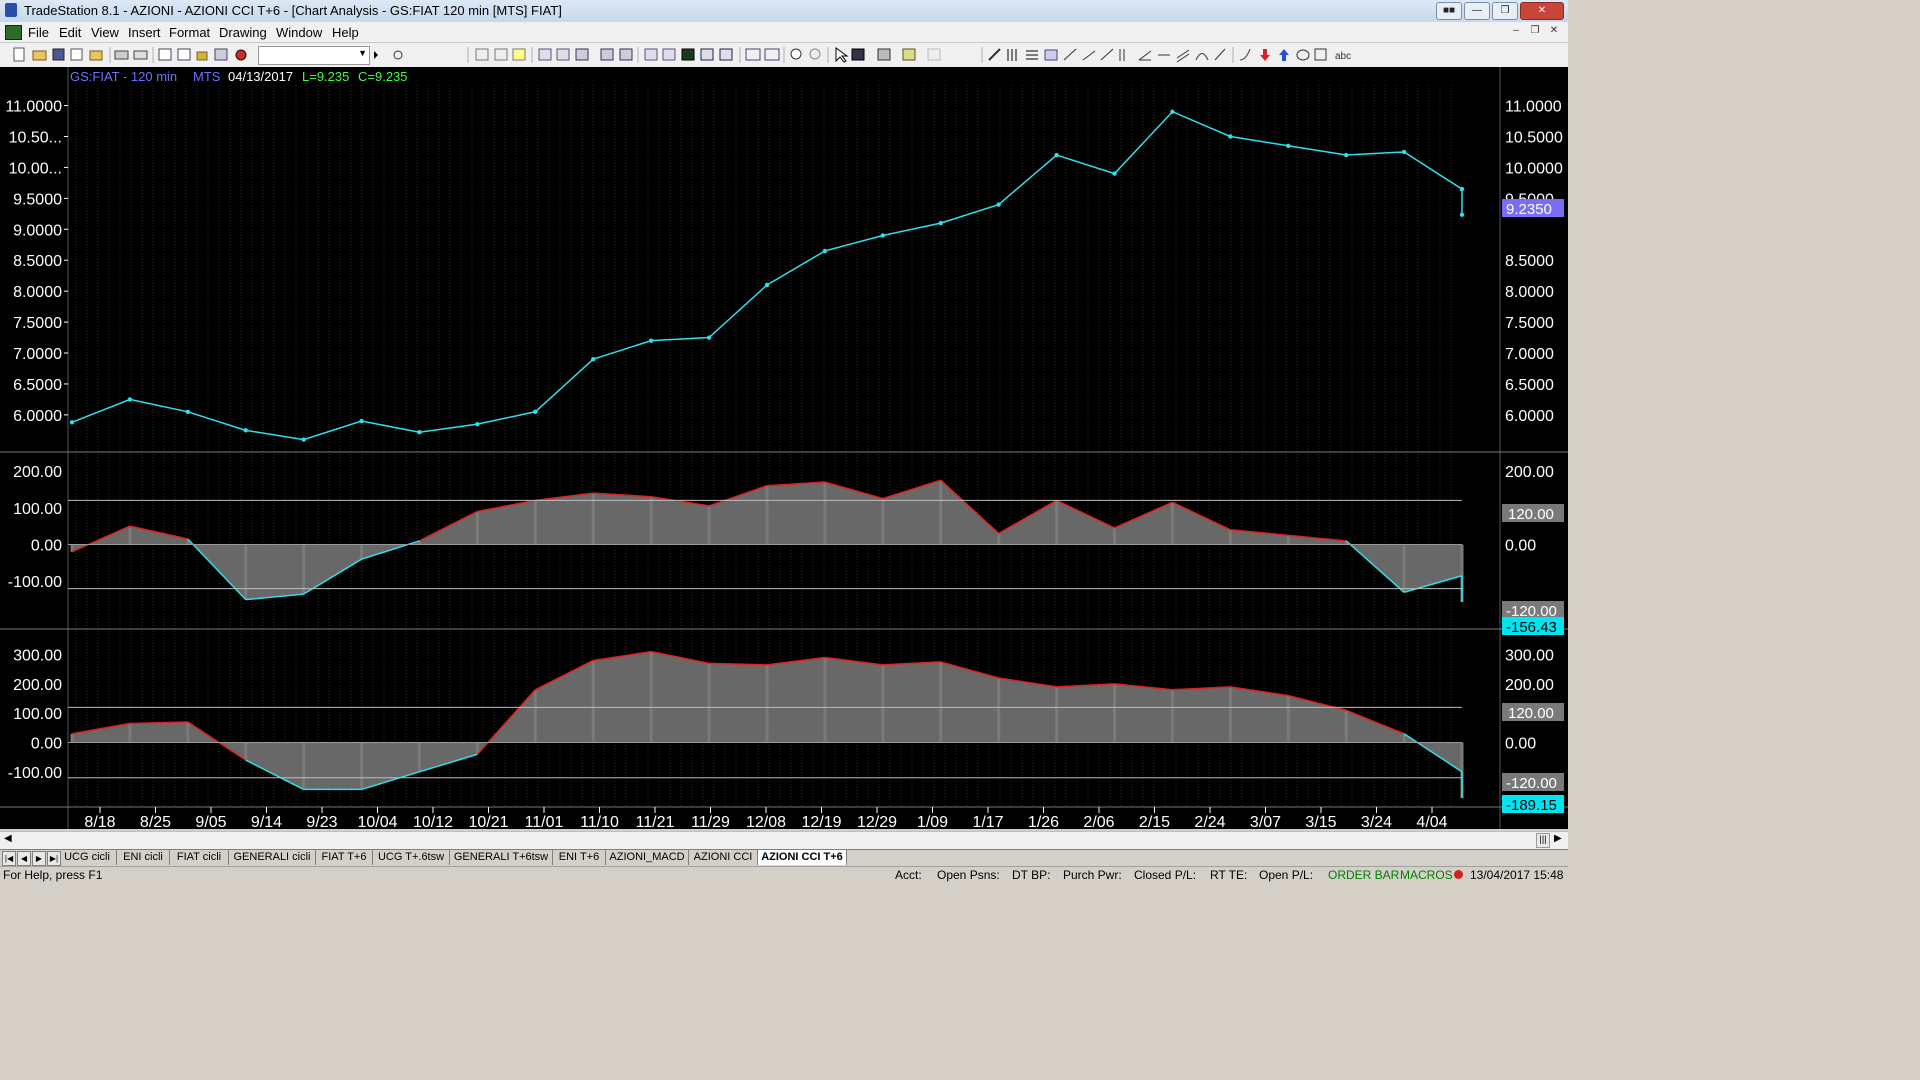  I want to click on menu-file: File, so click(38, 32).